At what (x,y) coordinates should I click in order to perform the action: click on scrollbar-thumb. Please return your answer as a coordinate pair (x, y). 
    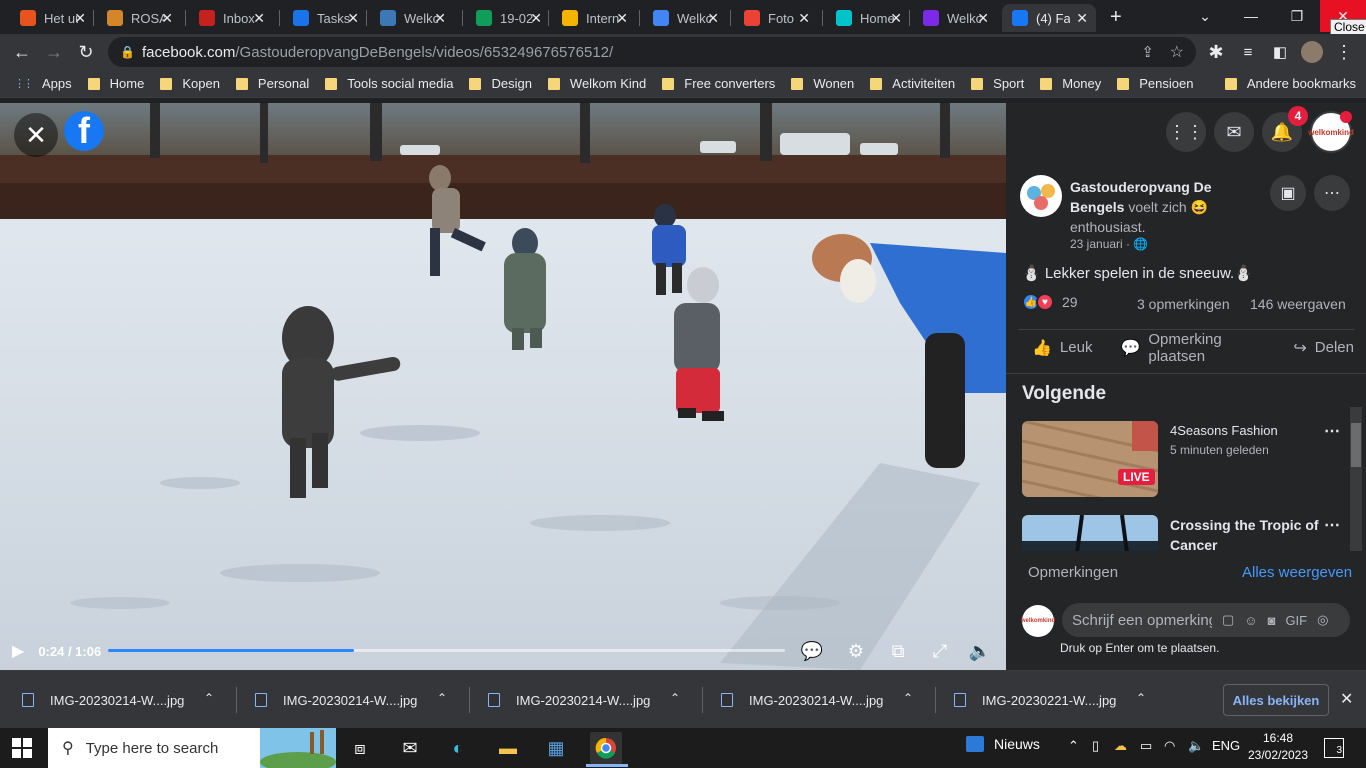
    Looking at the image, I should click on (1356, 445).